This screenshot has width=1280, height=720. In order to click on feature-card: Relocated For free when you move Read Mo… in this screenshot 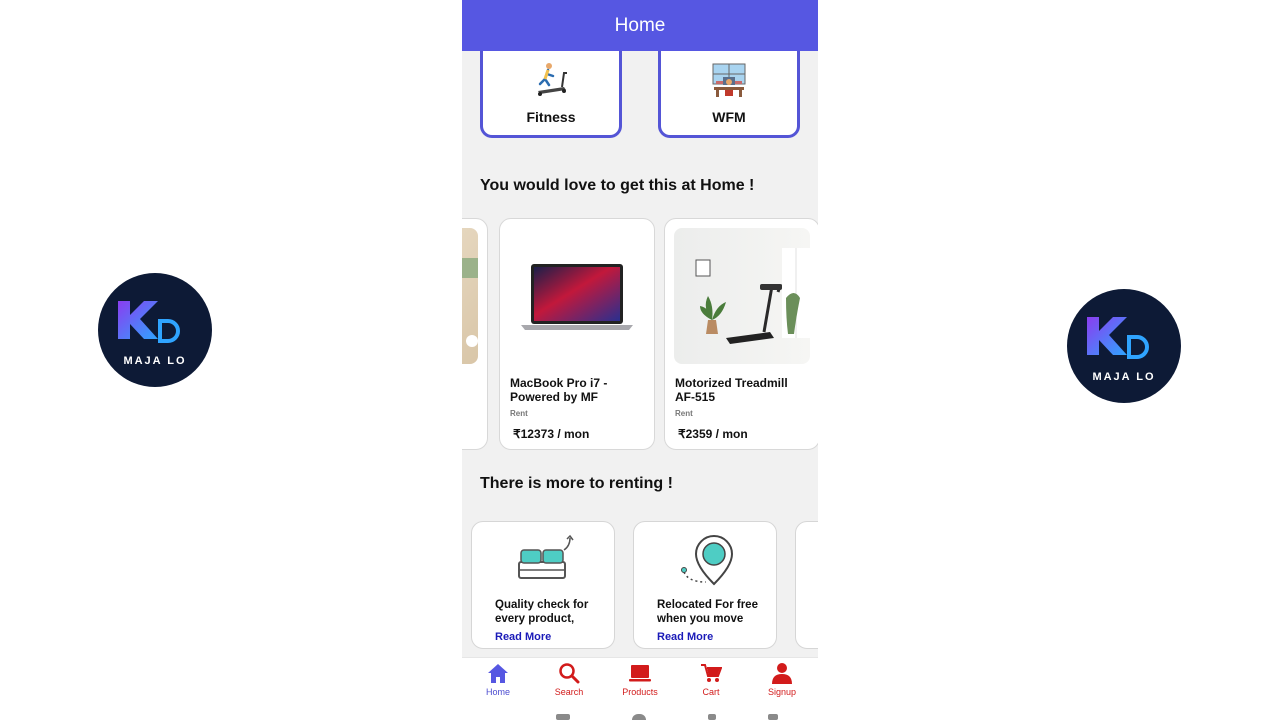, I will do `click(705, 585)`.